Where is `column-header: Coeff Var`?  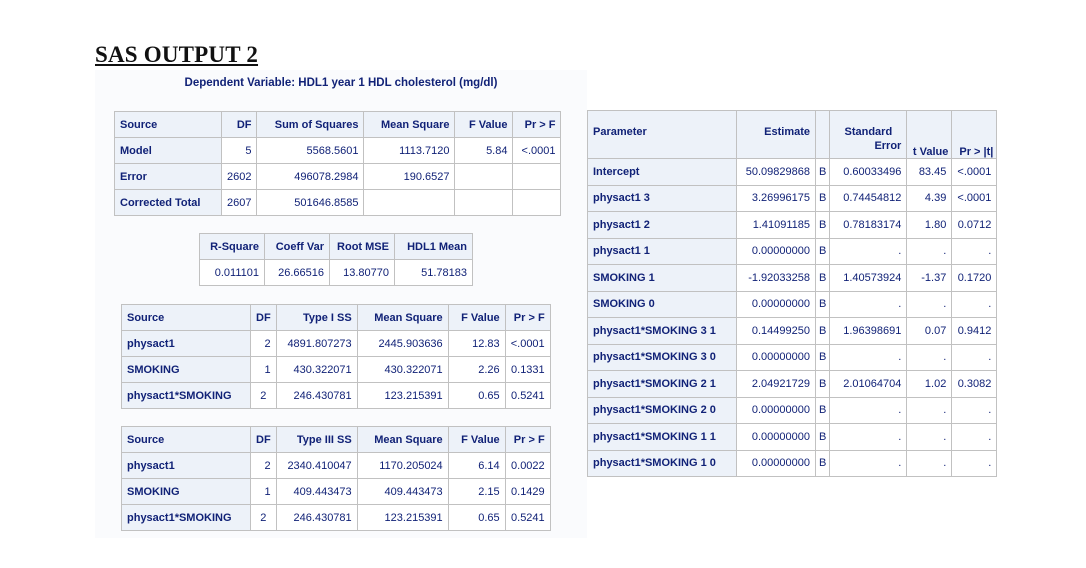 column-header: Coeff Var is located at coordinates (297, 246).